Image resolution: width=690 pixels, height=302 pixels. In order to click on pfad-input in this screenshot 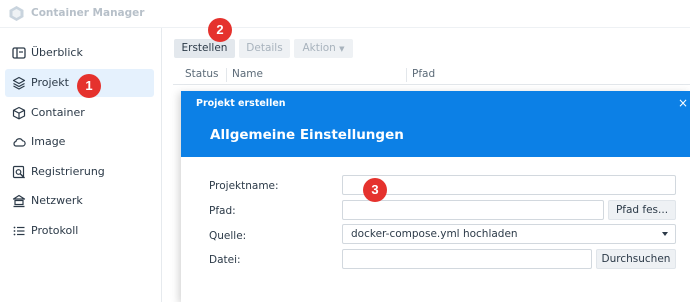, I will do `click(473, 210)`.